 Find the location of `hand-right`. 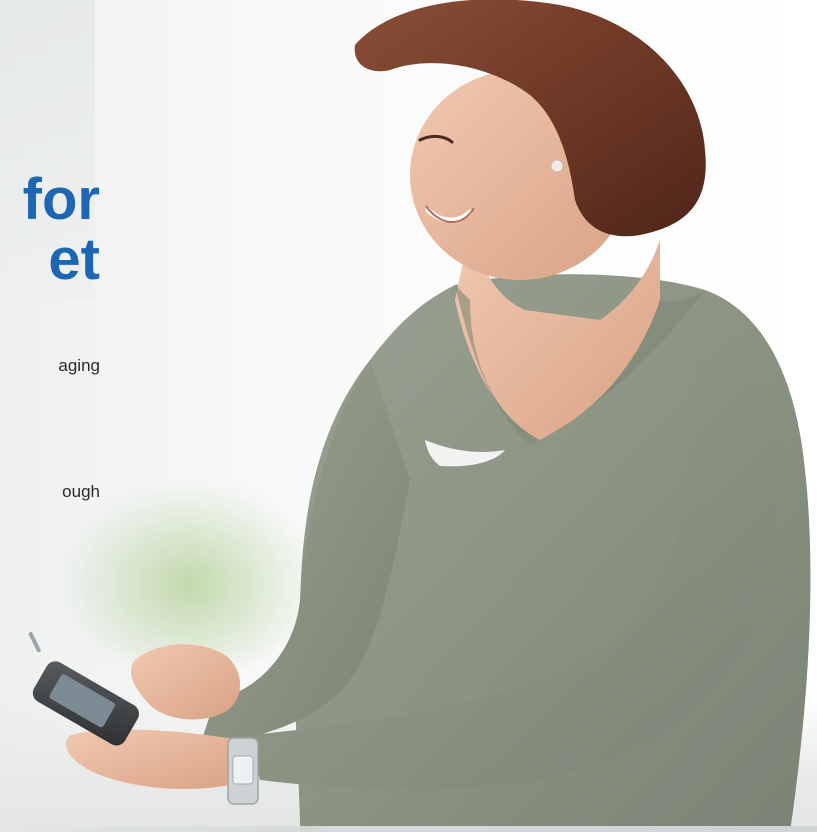

hand-right is located at coordinates (158, 759).